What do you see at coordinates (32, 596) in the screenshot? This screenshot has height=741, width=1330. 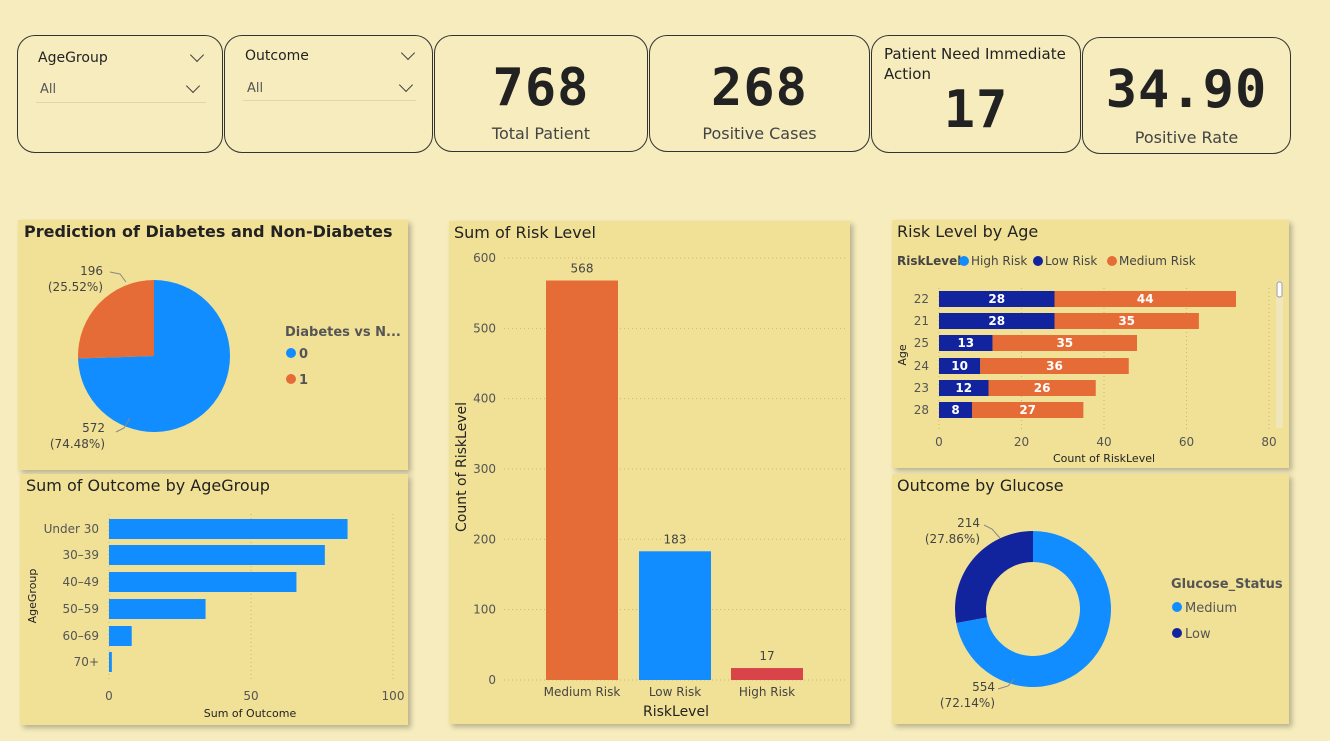 I see `ag-y-label: AgeGroup` at bounding box center [32, 596].